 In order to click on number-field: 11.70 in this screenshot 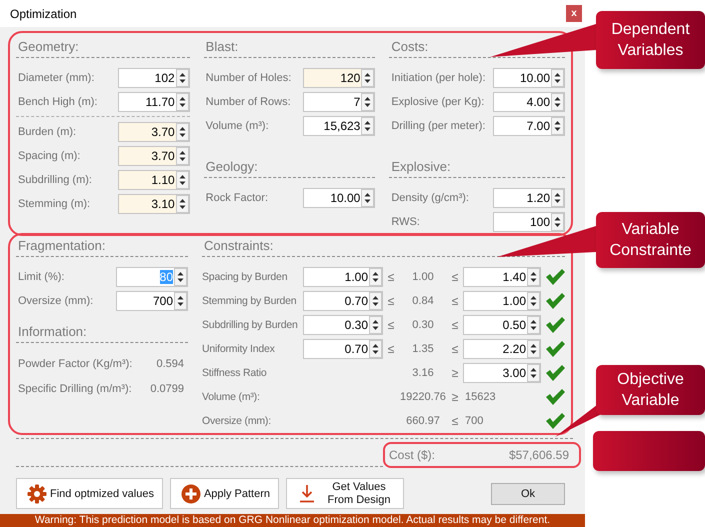, I will do `click(154, 102)`.